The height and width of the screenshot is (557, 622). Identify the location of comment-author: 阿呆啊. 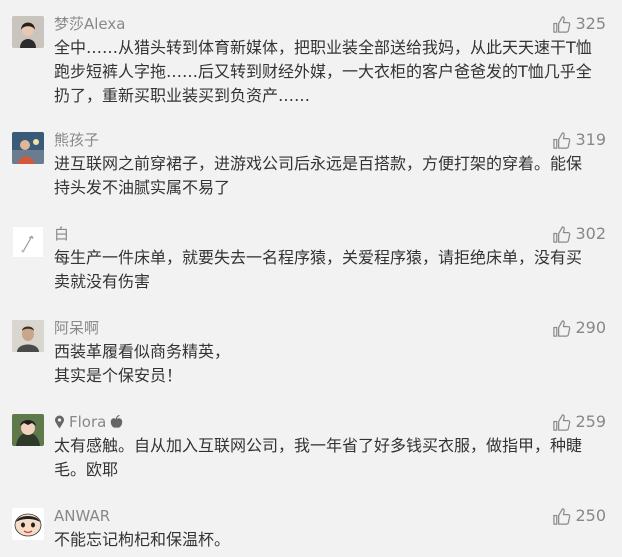
(76, 328).